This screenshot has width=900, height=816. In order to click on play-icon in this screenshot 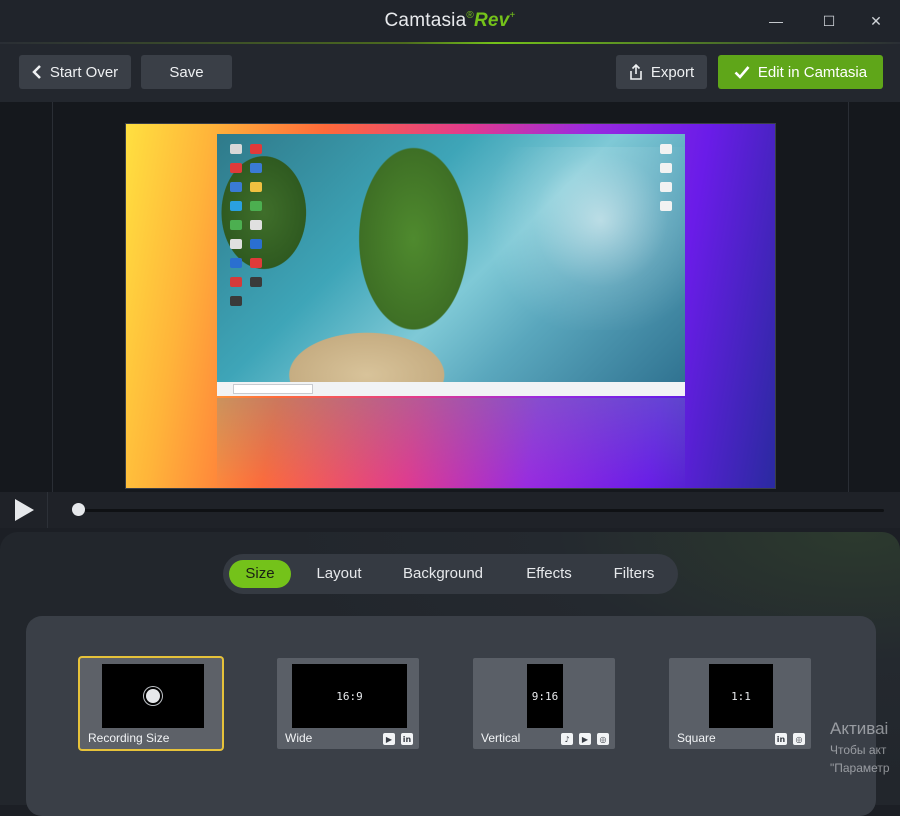, I will do `click(24, 510)`.